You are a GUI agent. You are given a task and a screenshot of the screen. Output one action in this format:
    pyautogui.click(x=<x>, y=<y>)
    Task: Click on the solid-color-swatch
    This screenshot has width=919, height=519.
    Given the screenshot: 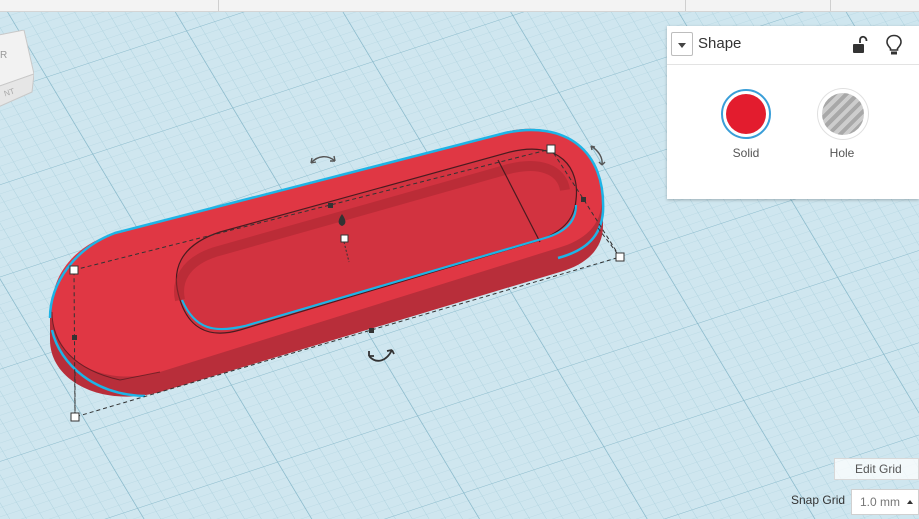 What is the action you would take?
    pyautogui.click(x=746, y=114)
    